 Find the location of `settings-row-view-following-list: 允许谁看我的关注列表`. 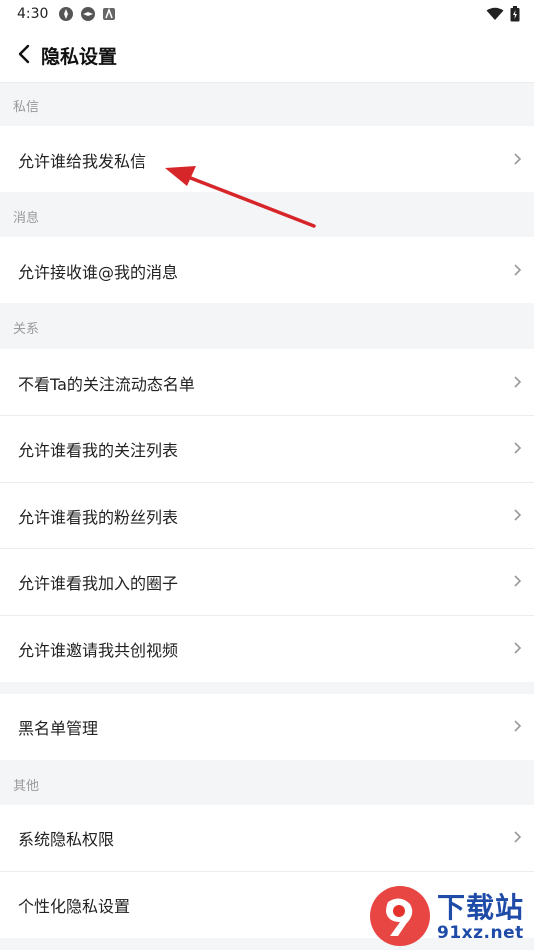

settings-row-view-following-list: 允许谁看我的关注列表 is located at coordinates (267, 449).